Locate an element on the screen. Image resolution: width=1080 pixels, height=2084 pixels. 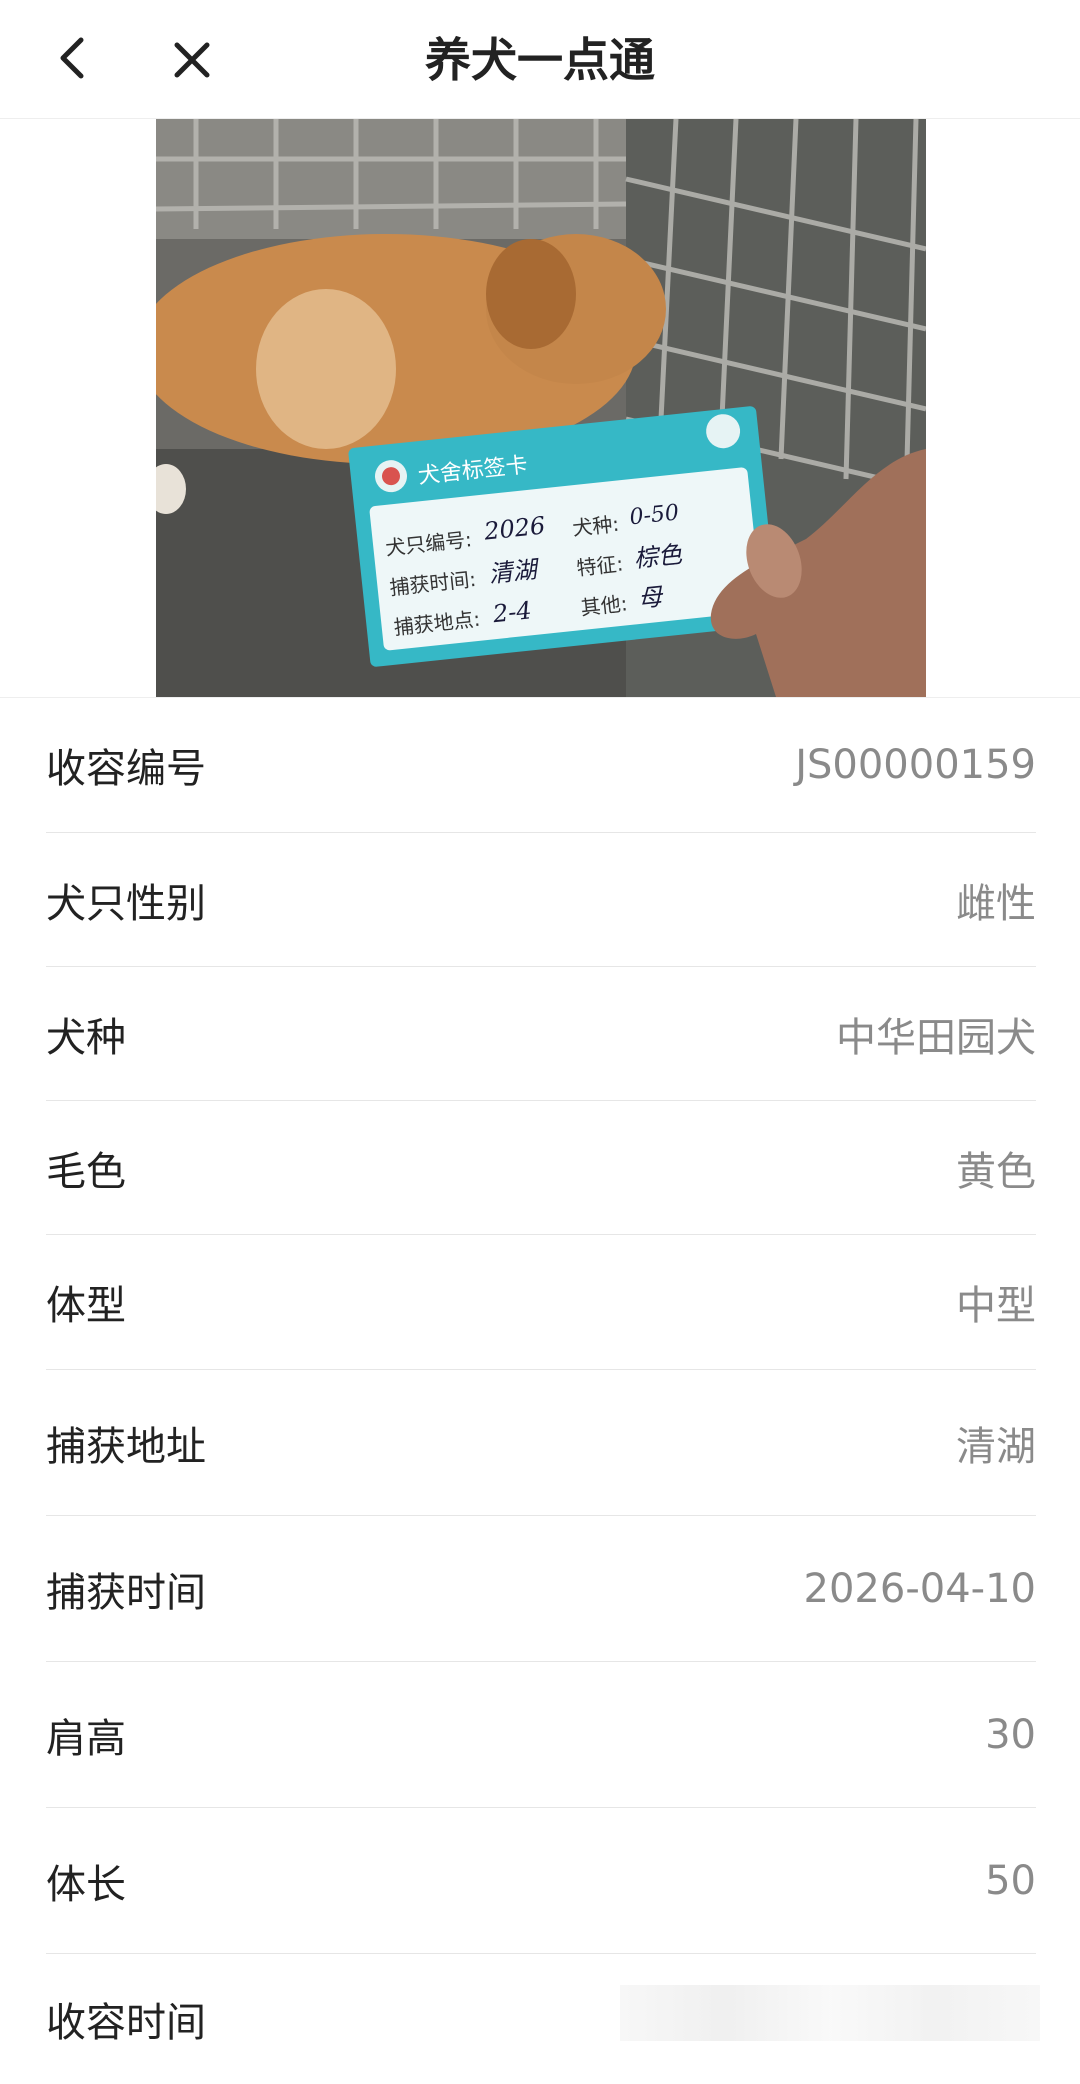
detail-label: 毛色 is located at coordinates (86, 1171).